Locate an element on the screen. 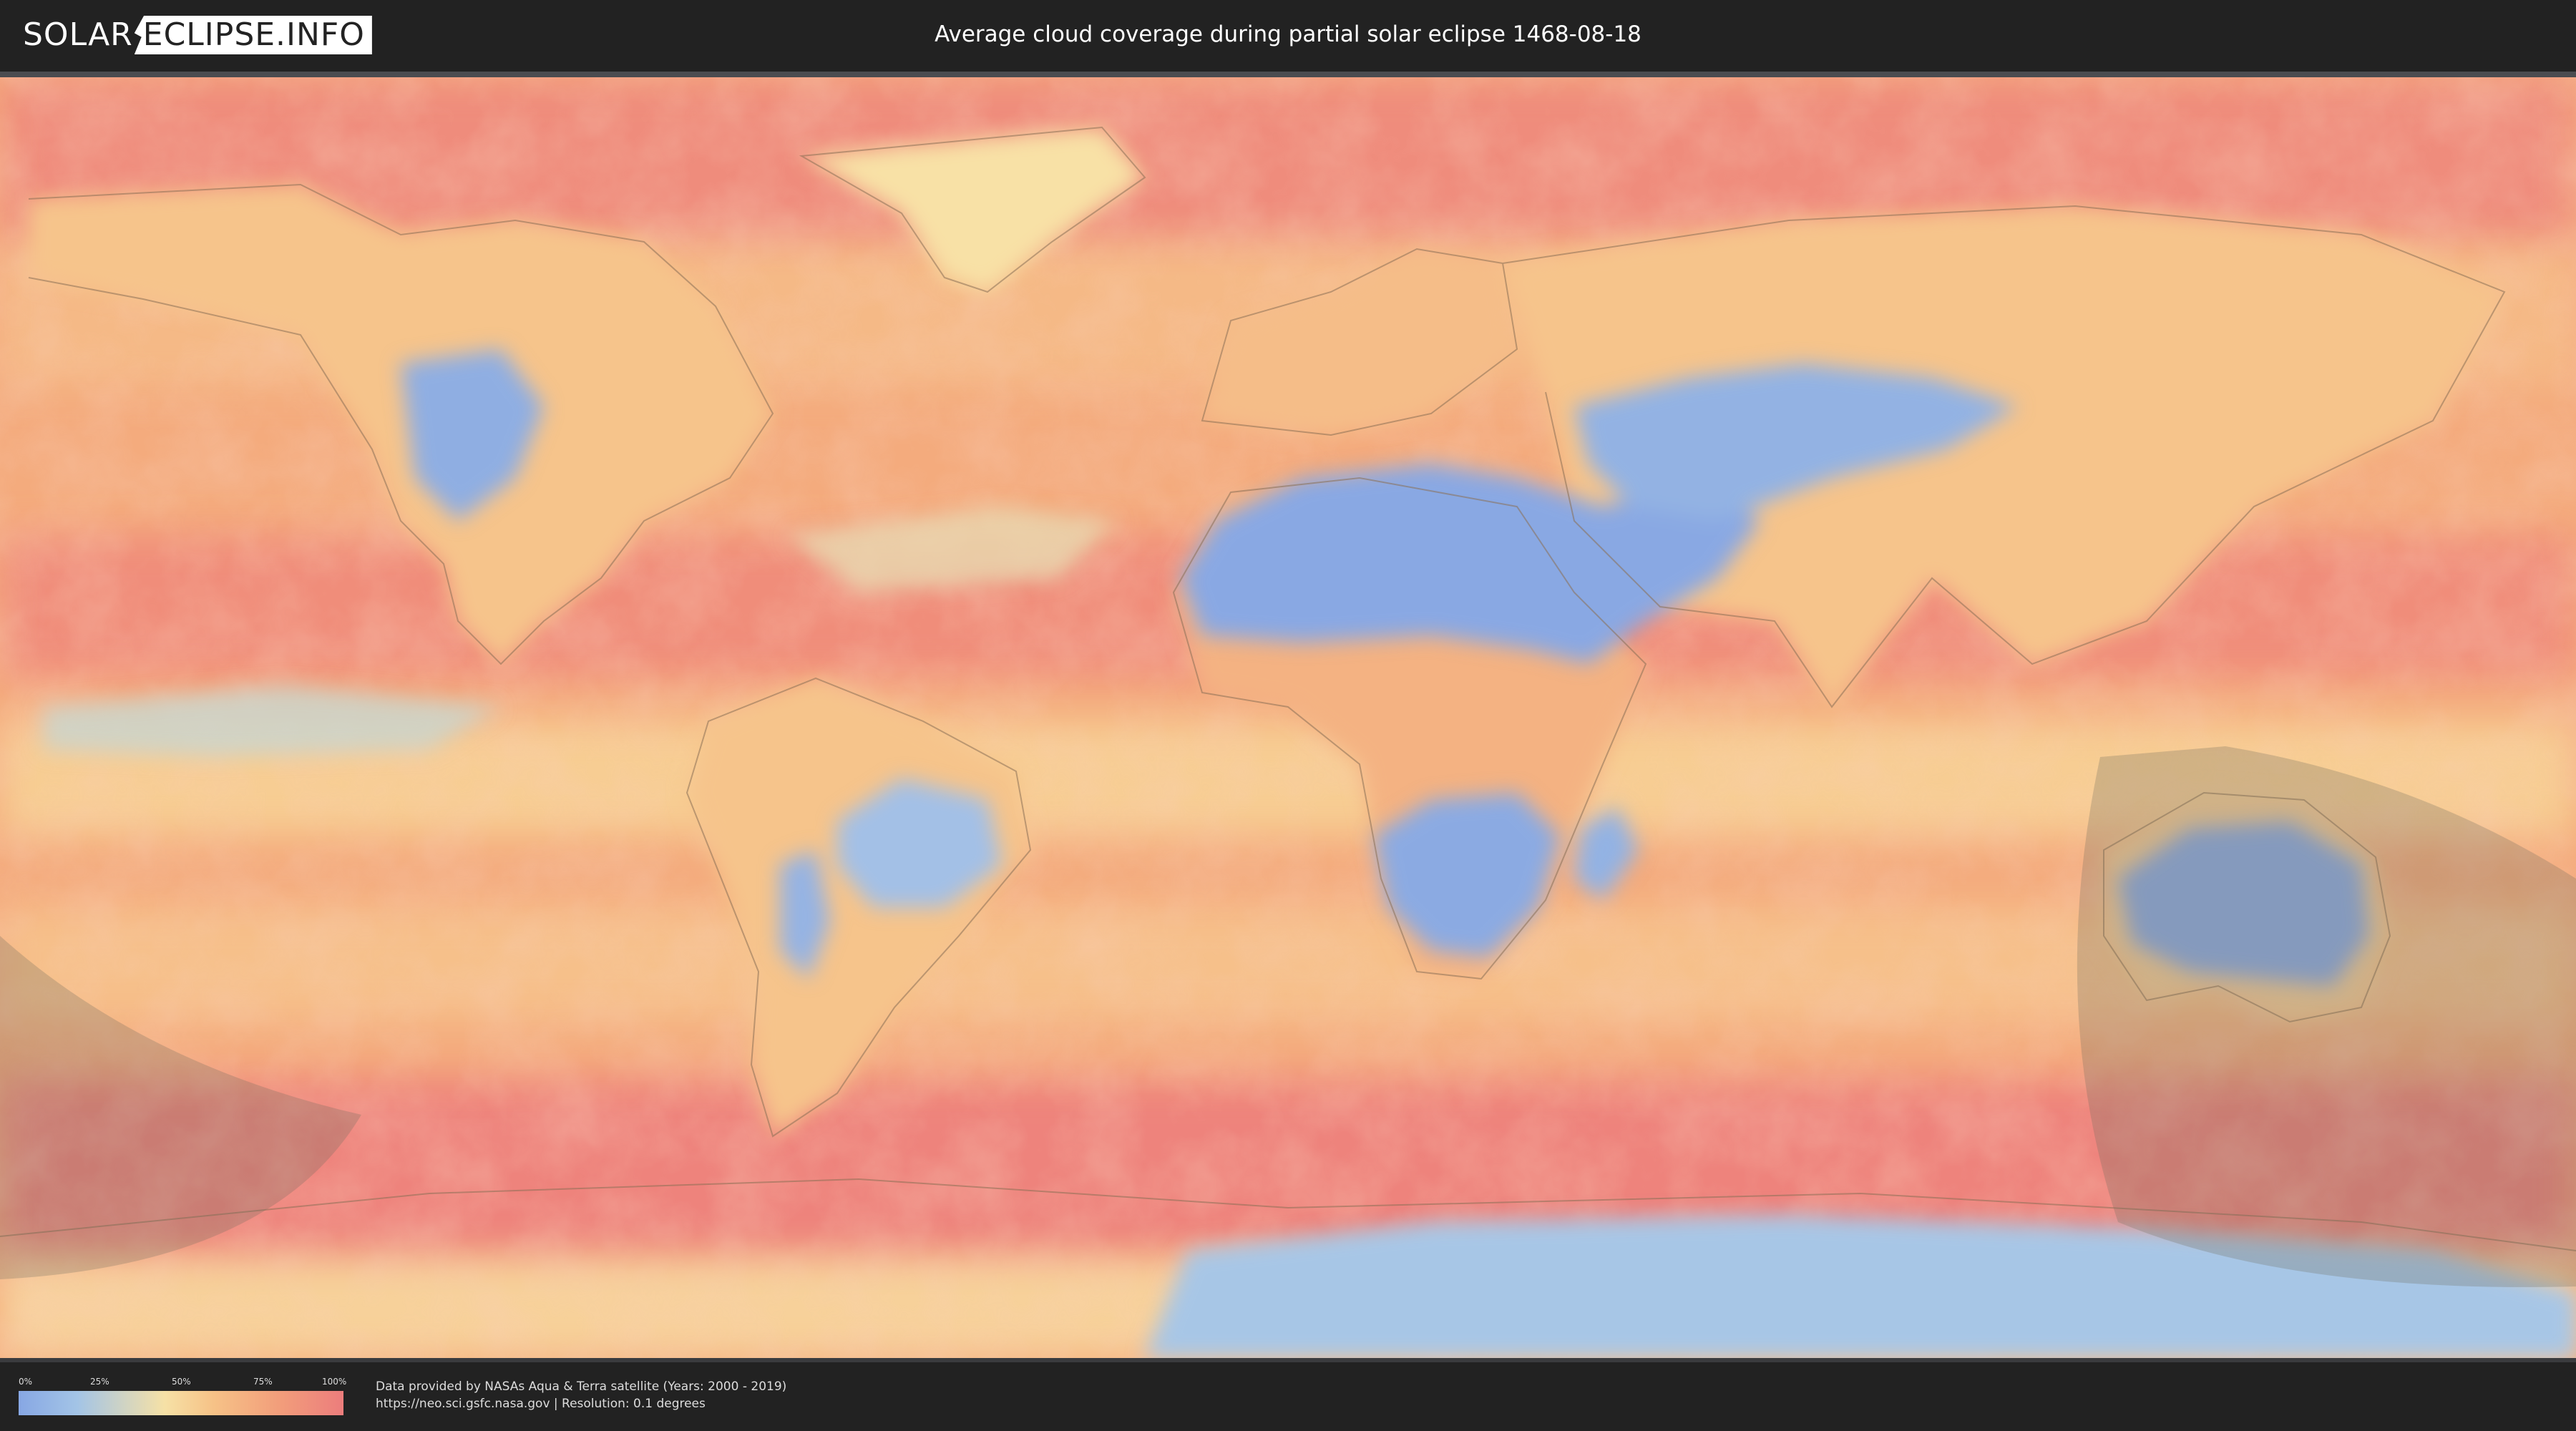  legend-tick-100: 100% is located at coordinates (334, 1382).